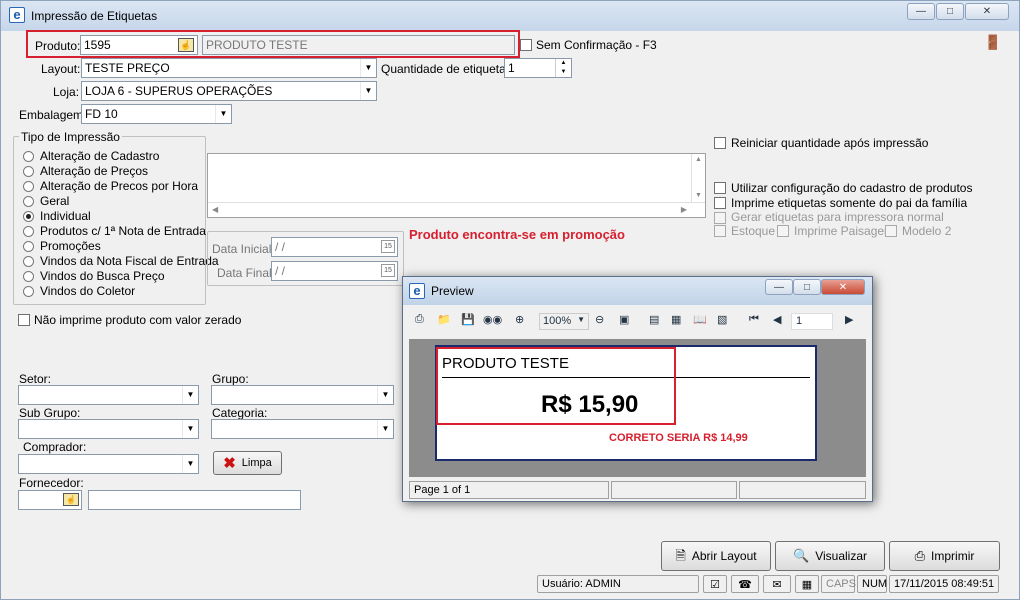  What do you see at coordinates (987, 11) in the screenshot?
I see `close-button: ✕` at bounding box center [987, 11].